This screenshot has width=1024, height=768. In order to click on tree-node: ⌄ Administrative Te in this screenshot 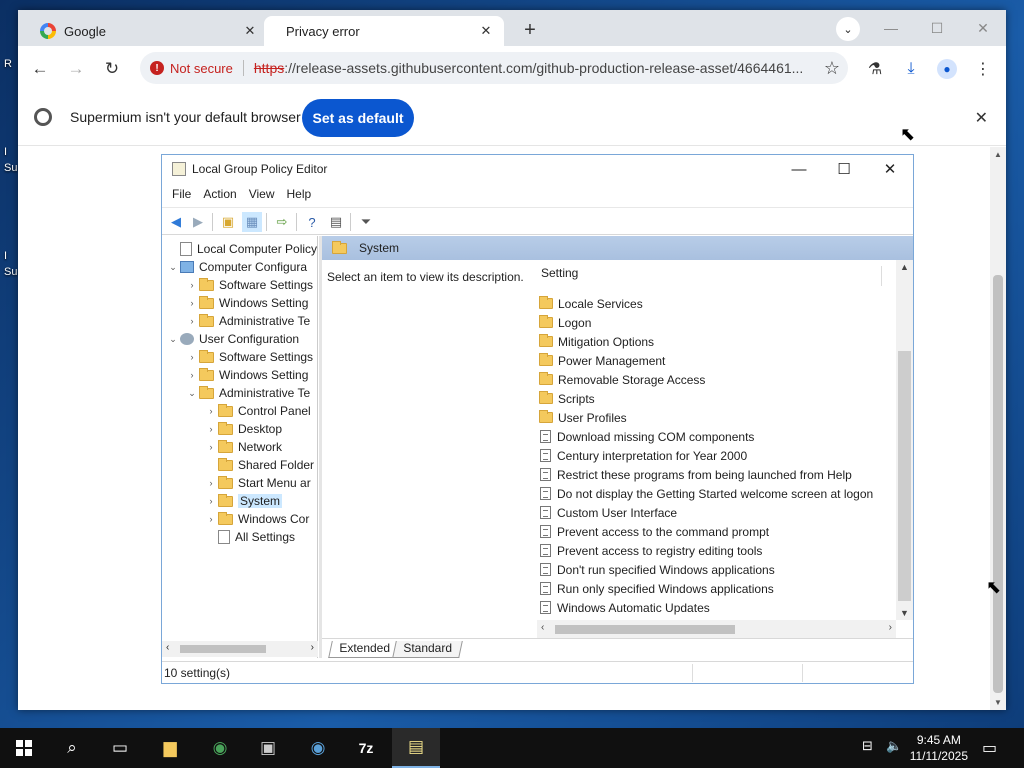, I will do `click(247, 393)`.